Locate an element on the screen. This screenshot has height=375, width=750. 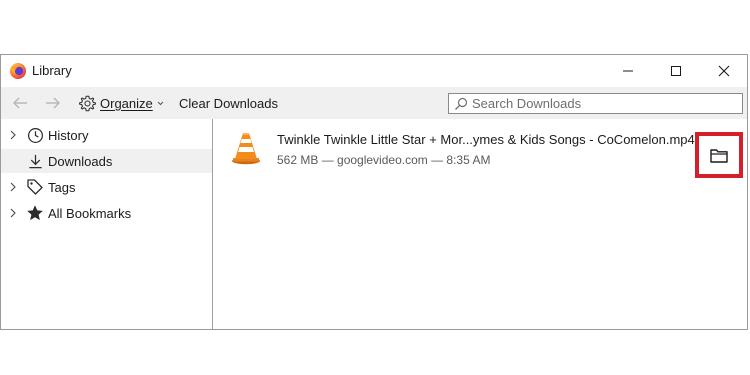
search-box is located at coordinates (595, 103).